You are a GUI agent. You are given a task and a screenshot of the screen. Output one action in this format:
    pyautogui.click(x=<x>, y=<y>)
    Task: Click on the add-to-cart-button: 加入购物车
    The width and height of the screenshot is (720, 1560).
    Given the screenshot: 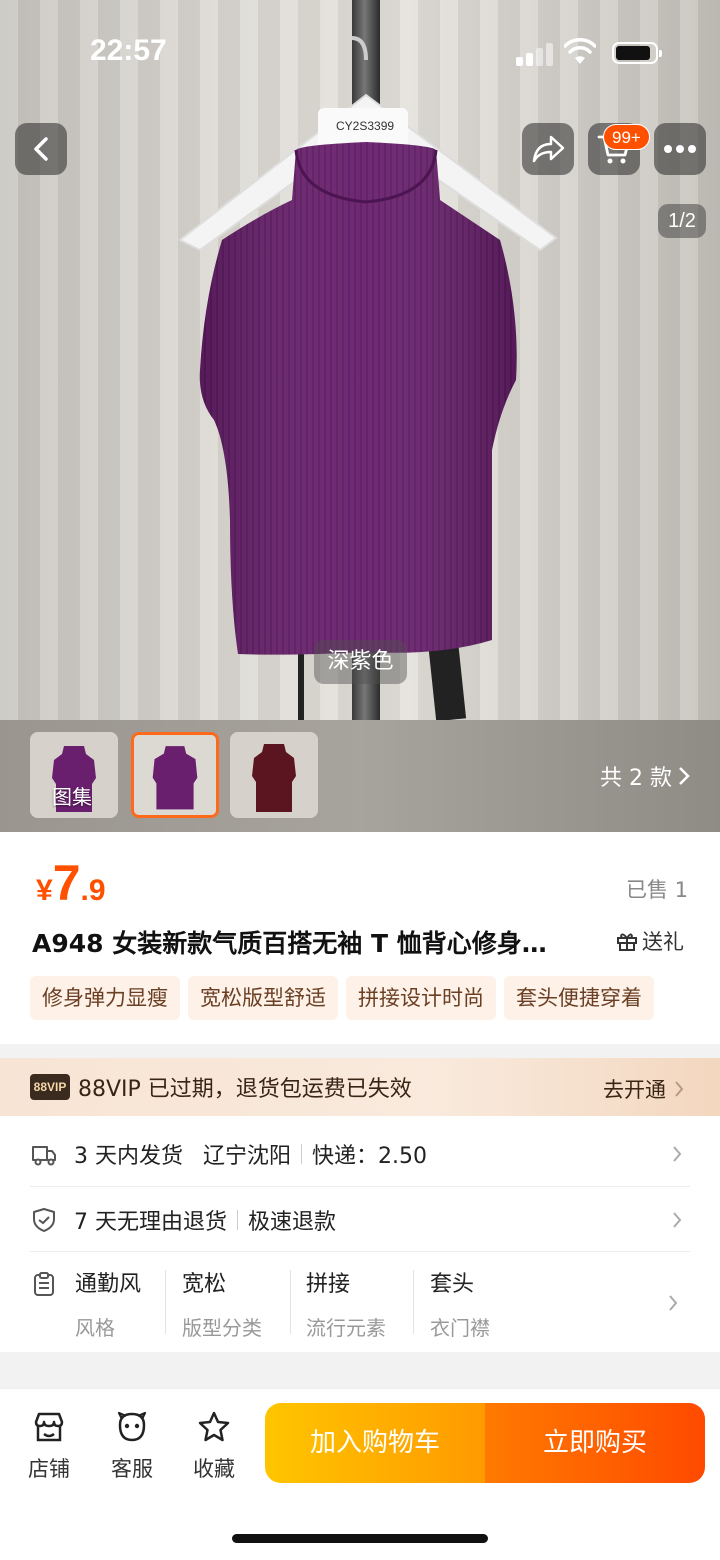 What is the action you would take?
    pyautogui.click(x=375, y=1443)
    